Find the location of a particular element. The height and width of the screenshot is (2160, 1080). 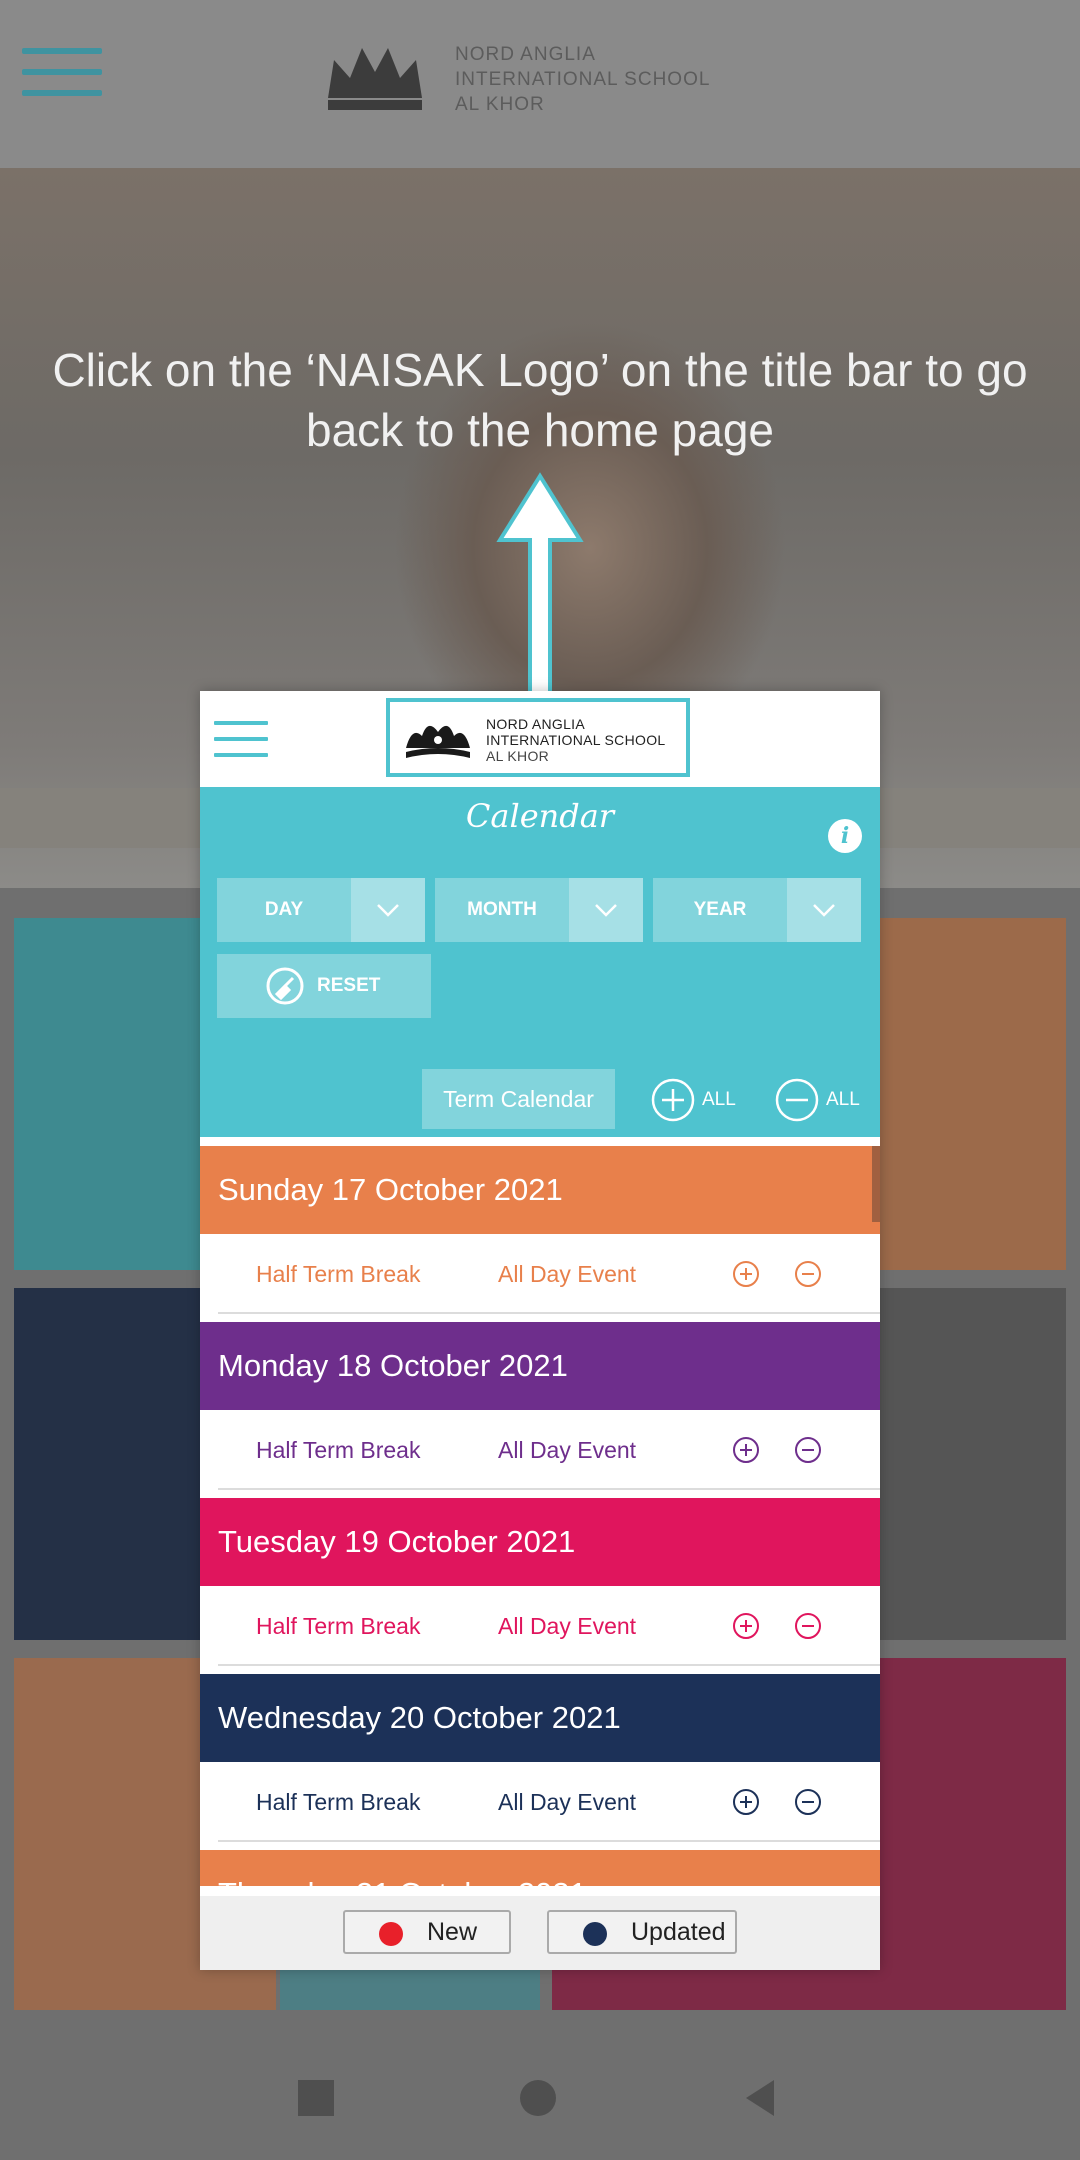

reset-label: RESET is located at coordinates (349, 985).